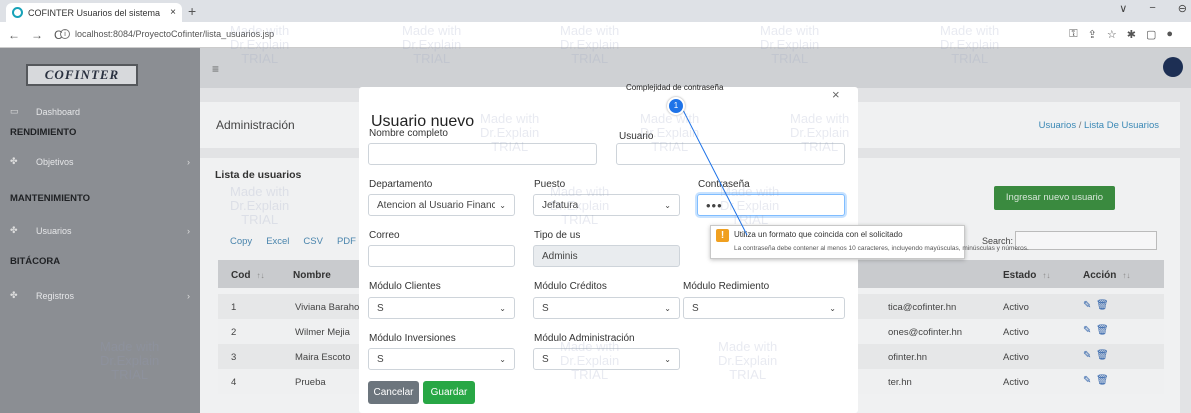 This screenshot has width=1191, height=413. I want to click on password-field: •••, so click(771, 205).